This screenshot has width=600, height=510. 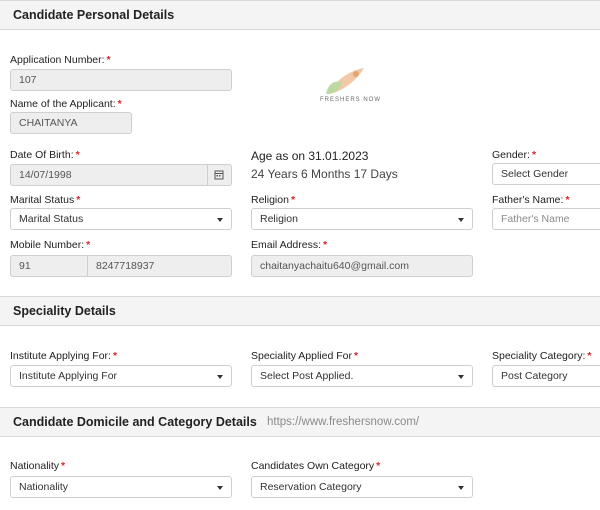 What do you see at coordinates (121, 219) in the screenshot?
I see `marital-status-select: Marital Status` at bounding box center [121, 219].